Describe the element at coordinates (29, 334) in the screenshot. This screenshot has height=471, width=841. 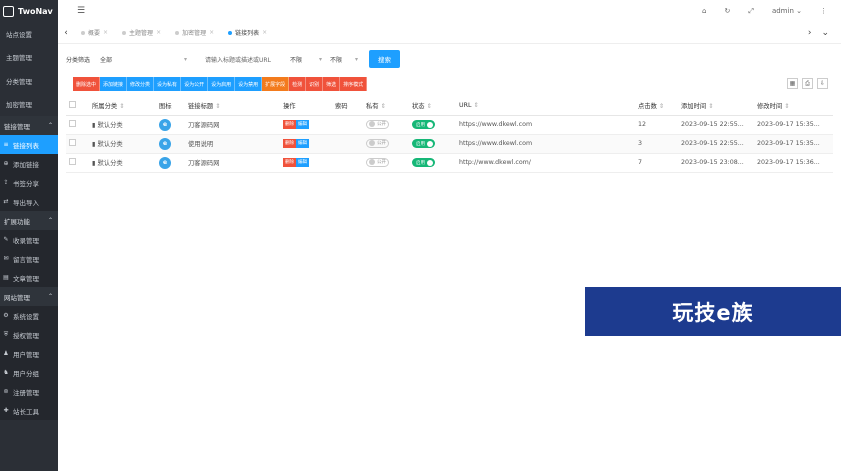
I see `sidebar-item: ⛨ 授权管理` at that location.